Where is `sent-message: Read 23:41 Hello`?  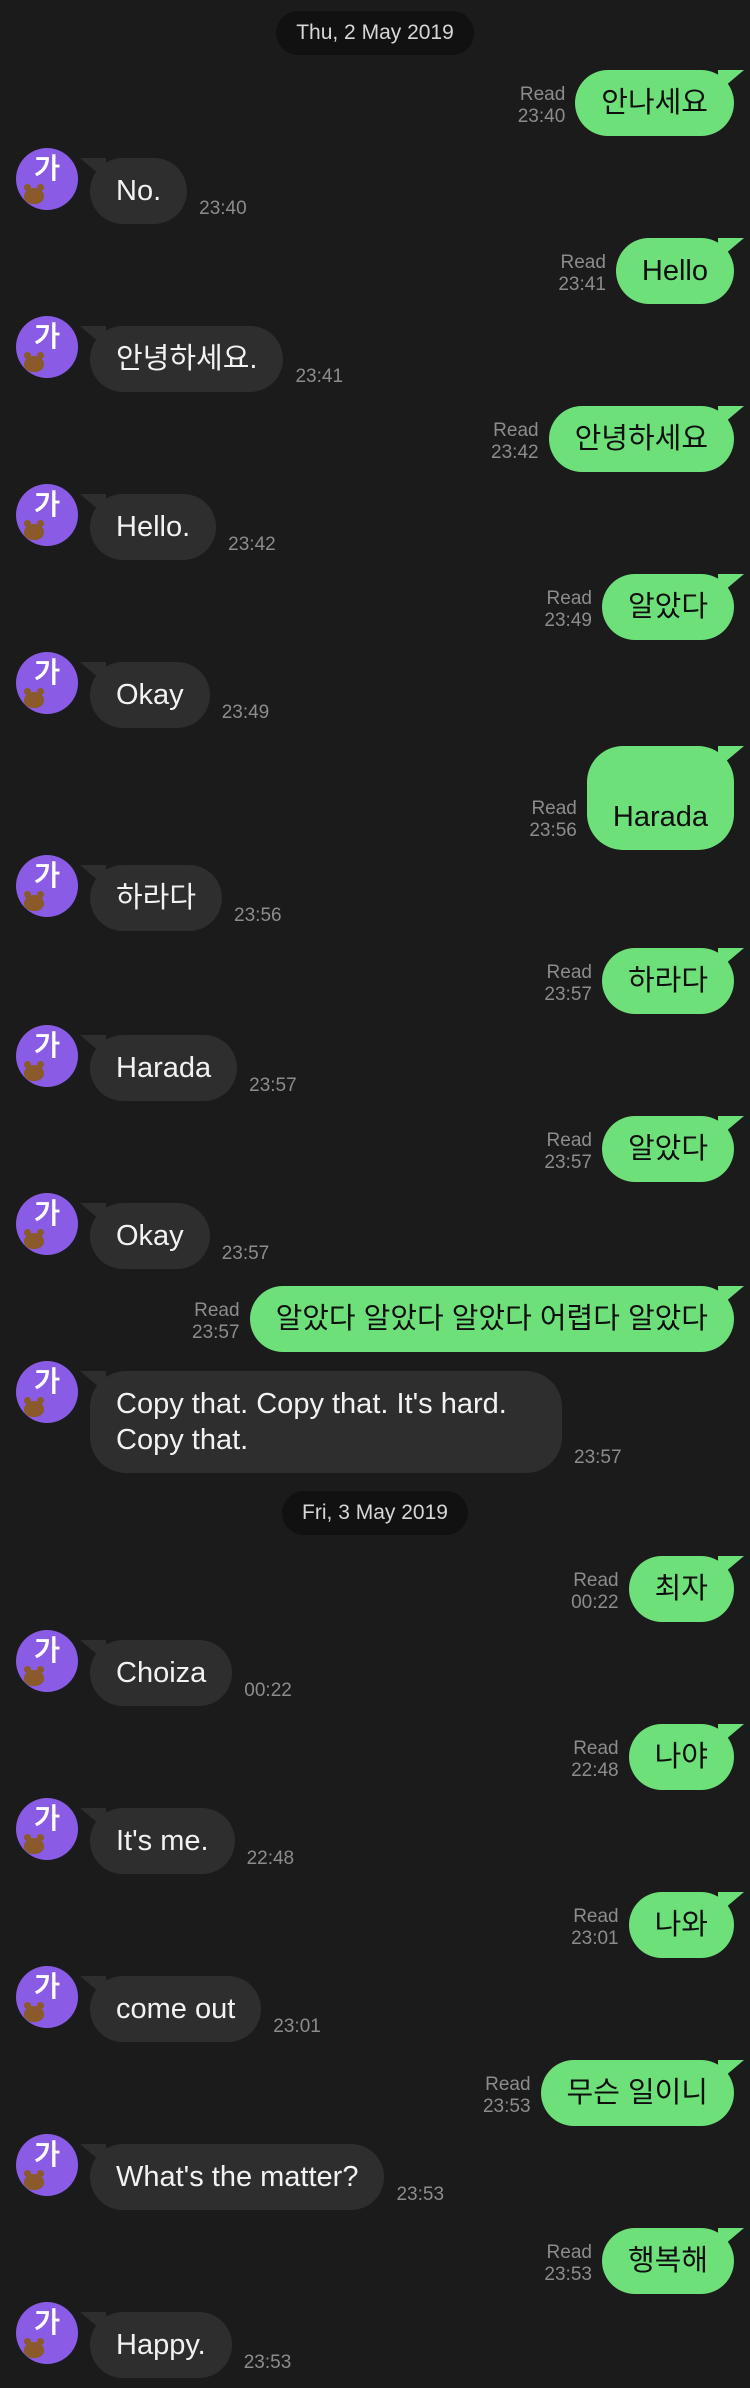 sent-message: Read 23:41 Hello is located at coordinates (651, 271).